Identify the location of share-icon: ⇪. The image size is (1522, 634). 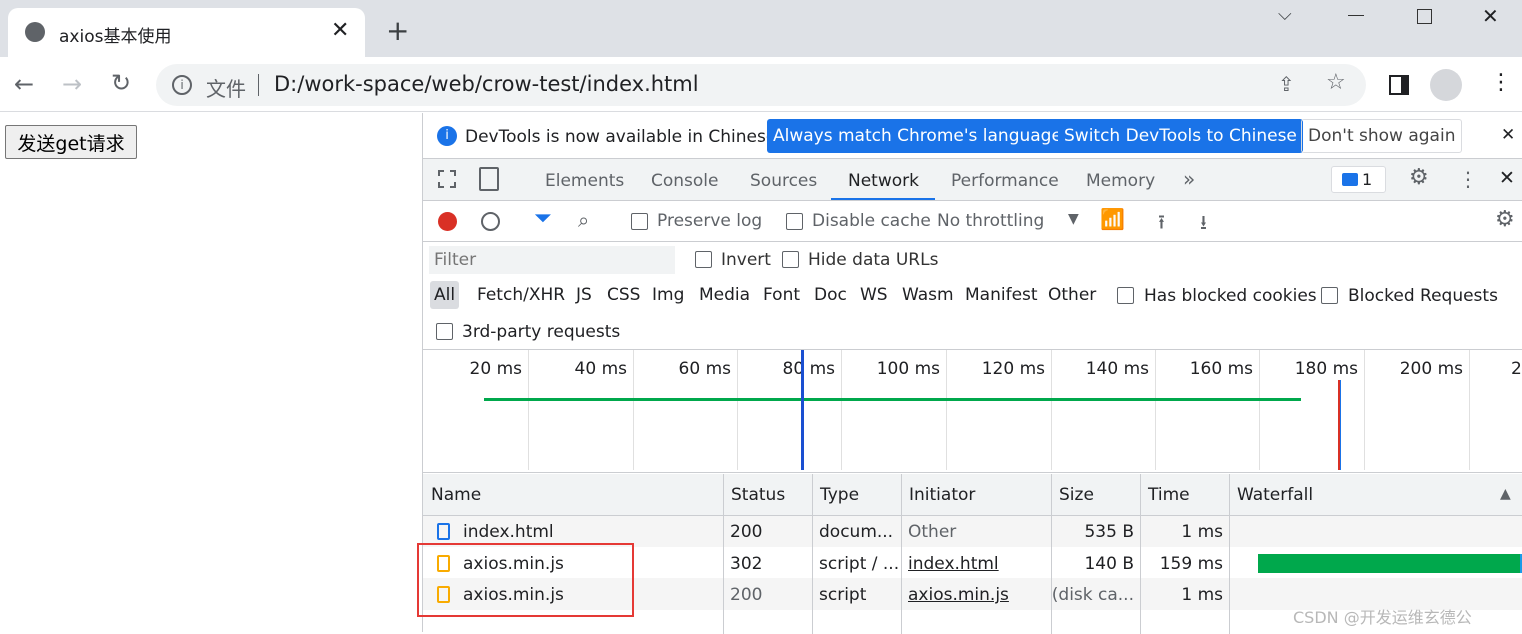
(1286, 84).